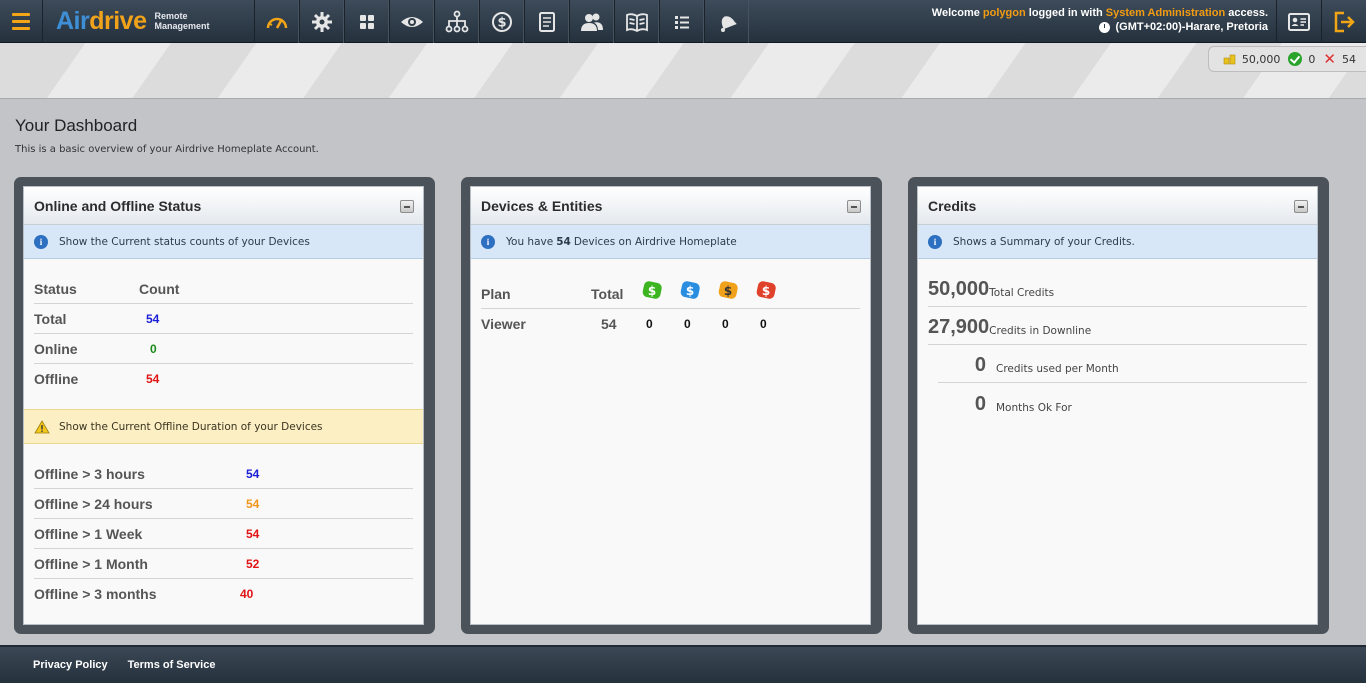  I want to click on blue-dollar-icon: $, so click(690, 290).